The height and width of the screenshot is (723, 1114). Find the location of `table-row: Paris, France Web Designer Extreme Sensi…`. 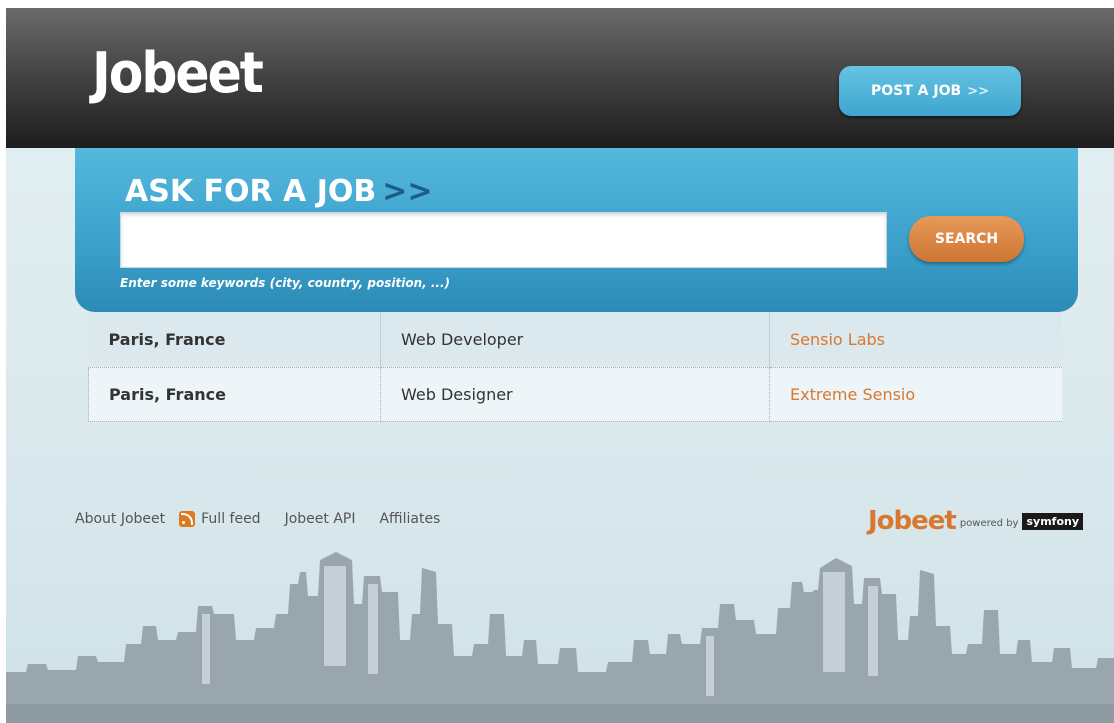

table-row: Paris, France Web Designer Extreme Sensi… is located at coordinates (575, 394).